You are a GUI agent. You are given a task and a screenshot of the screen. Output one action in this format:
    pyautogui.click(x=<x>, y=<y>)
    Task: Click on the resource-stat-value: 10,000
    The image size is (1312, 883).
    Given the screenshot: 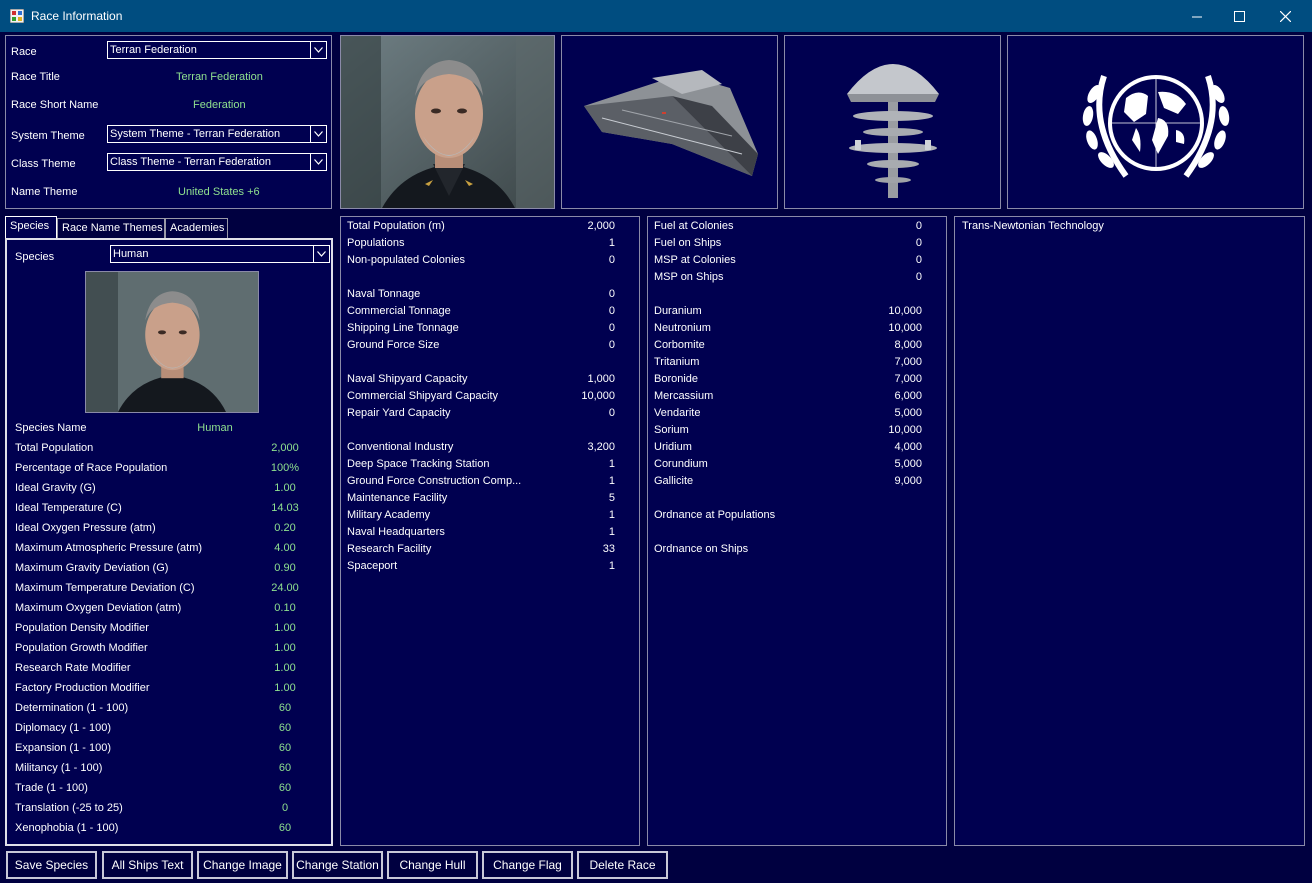 What is the action you would take?
    pyautogui.click(x=905, y=430)
    